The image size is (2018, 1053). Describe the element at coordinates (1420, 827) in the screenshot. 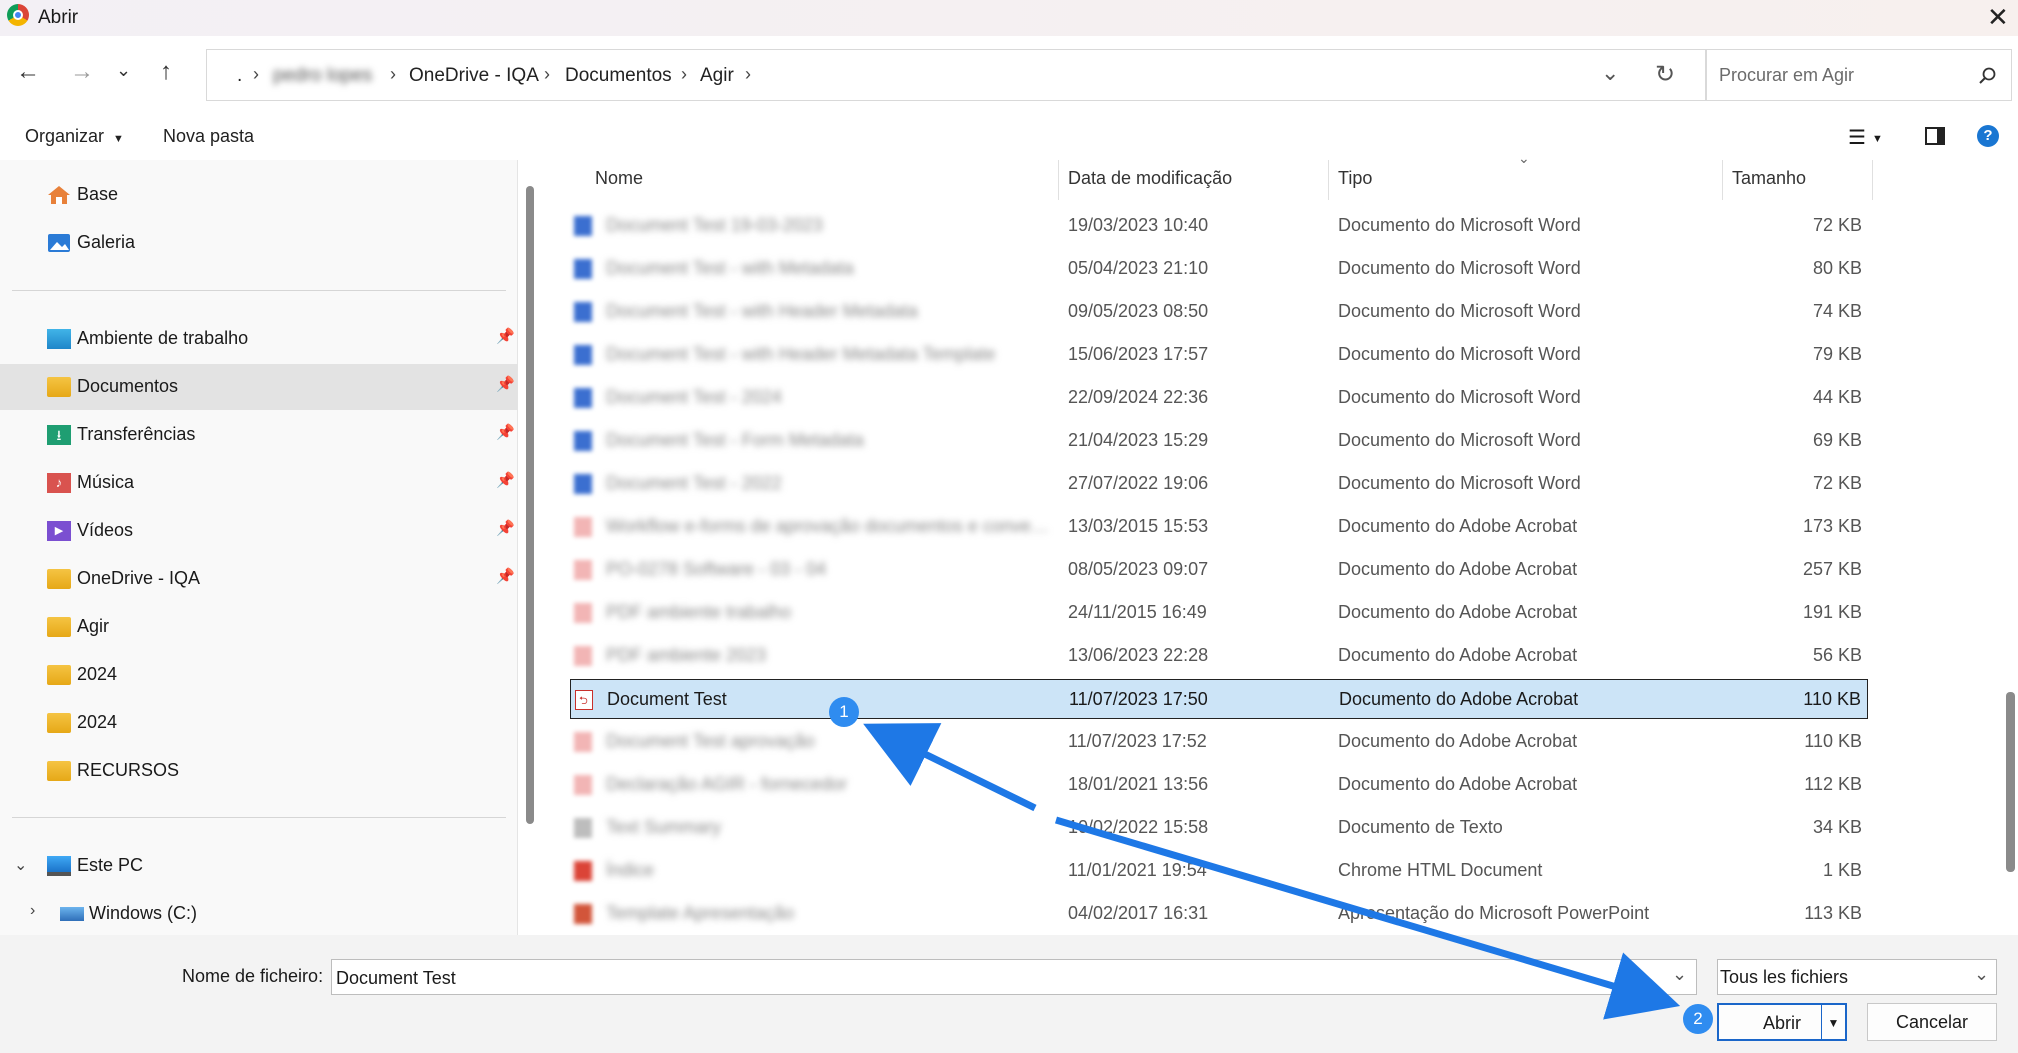

I see `file-type: Documento de Texto` at that location.